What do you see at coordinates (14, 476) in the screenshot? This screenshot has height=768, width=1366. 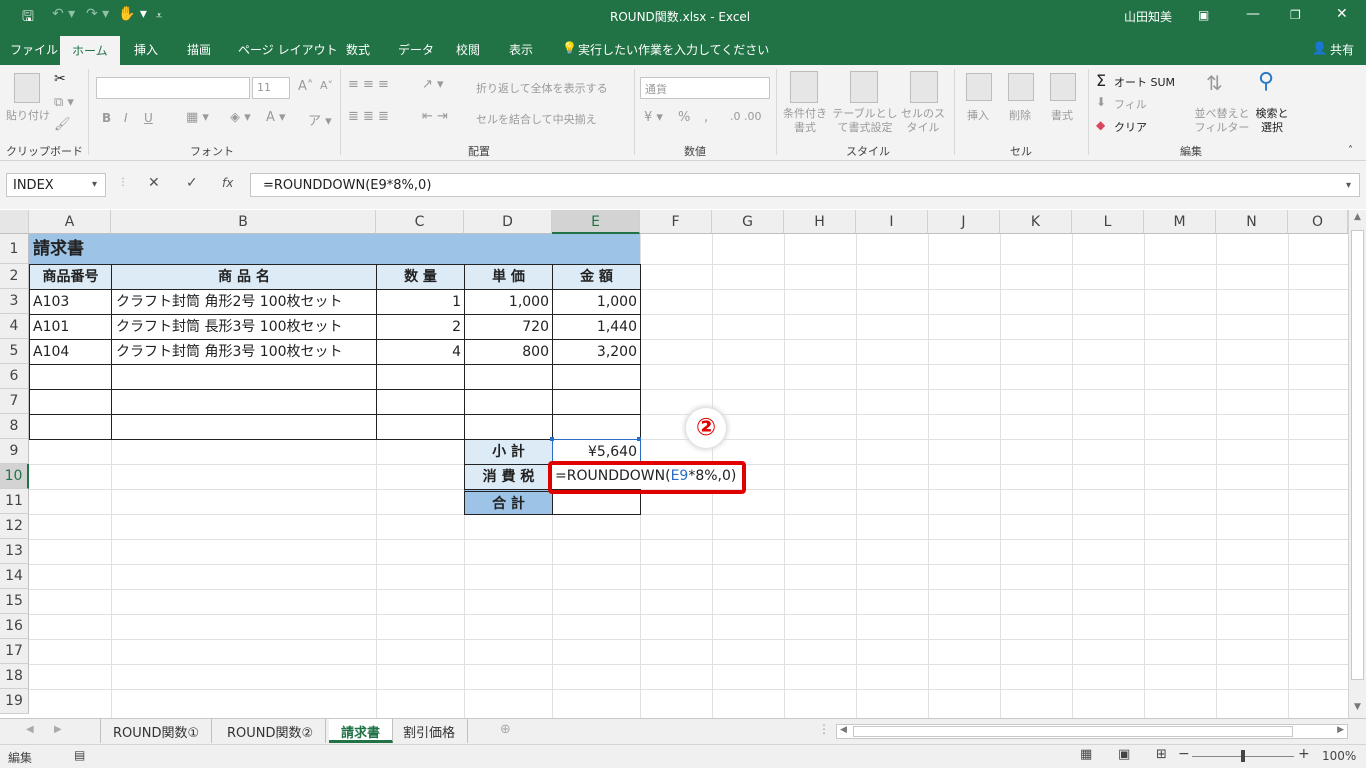 I see `row-header-selected: 10` at bounding box center [14, 476].